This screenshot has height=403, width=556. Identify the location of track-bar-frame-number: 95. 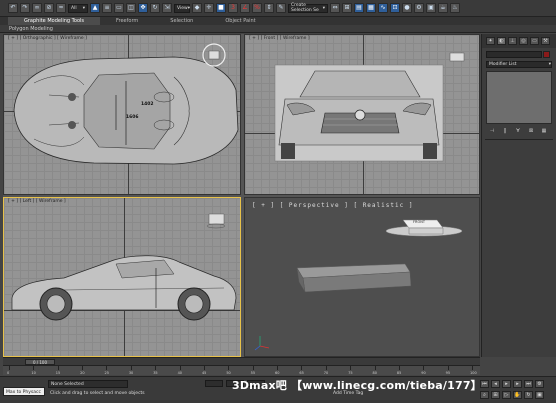
(448, 373).